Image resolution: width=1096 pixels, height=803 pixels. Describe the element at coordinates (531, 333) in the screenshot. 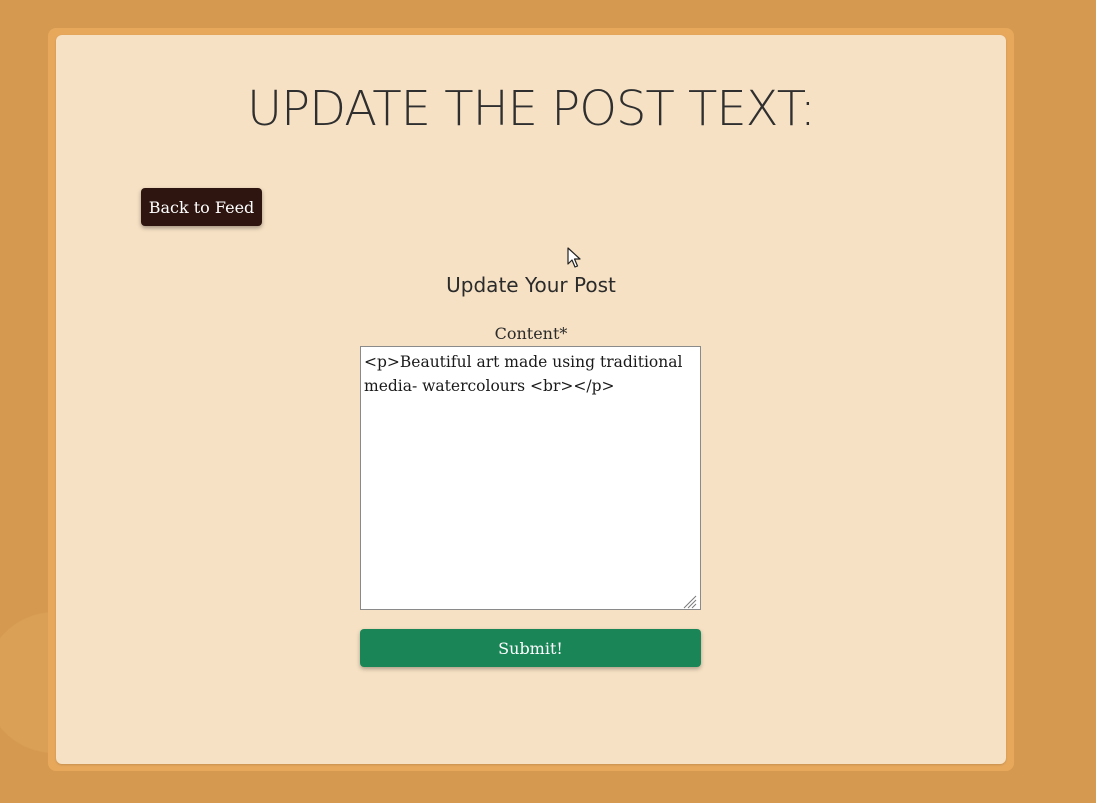

I see `content-label: Content*` at that location.